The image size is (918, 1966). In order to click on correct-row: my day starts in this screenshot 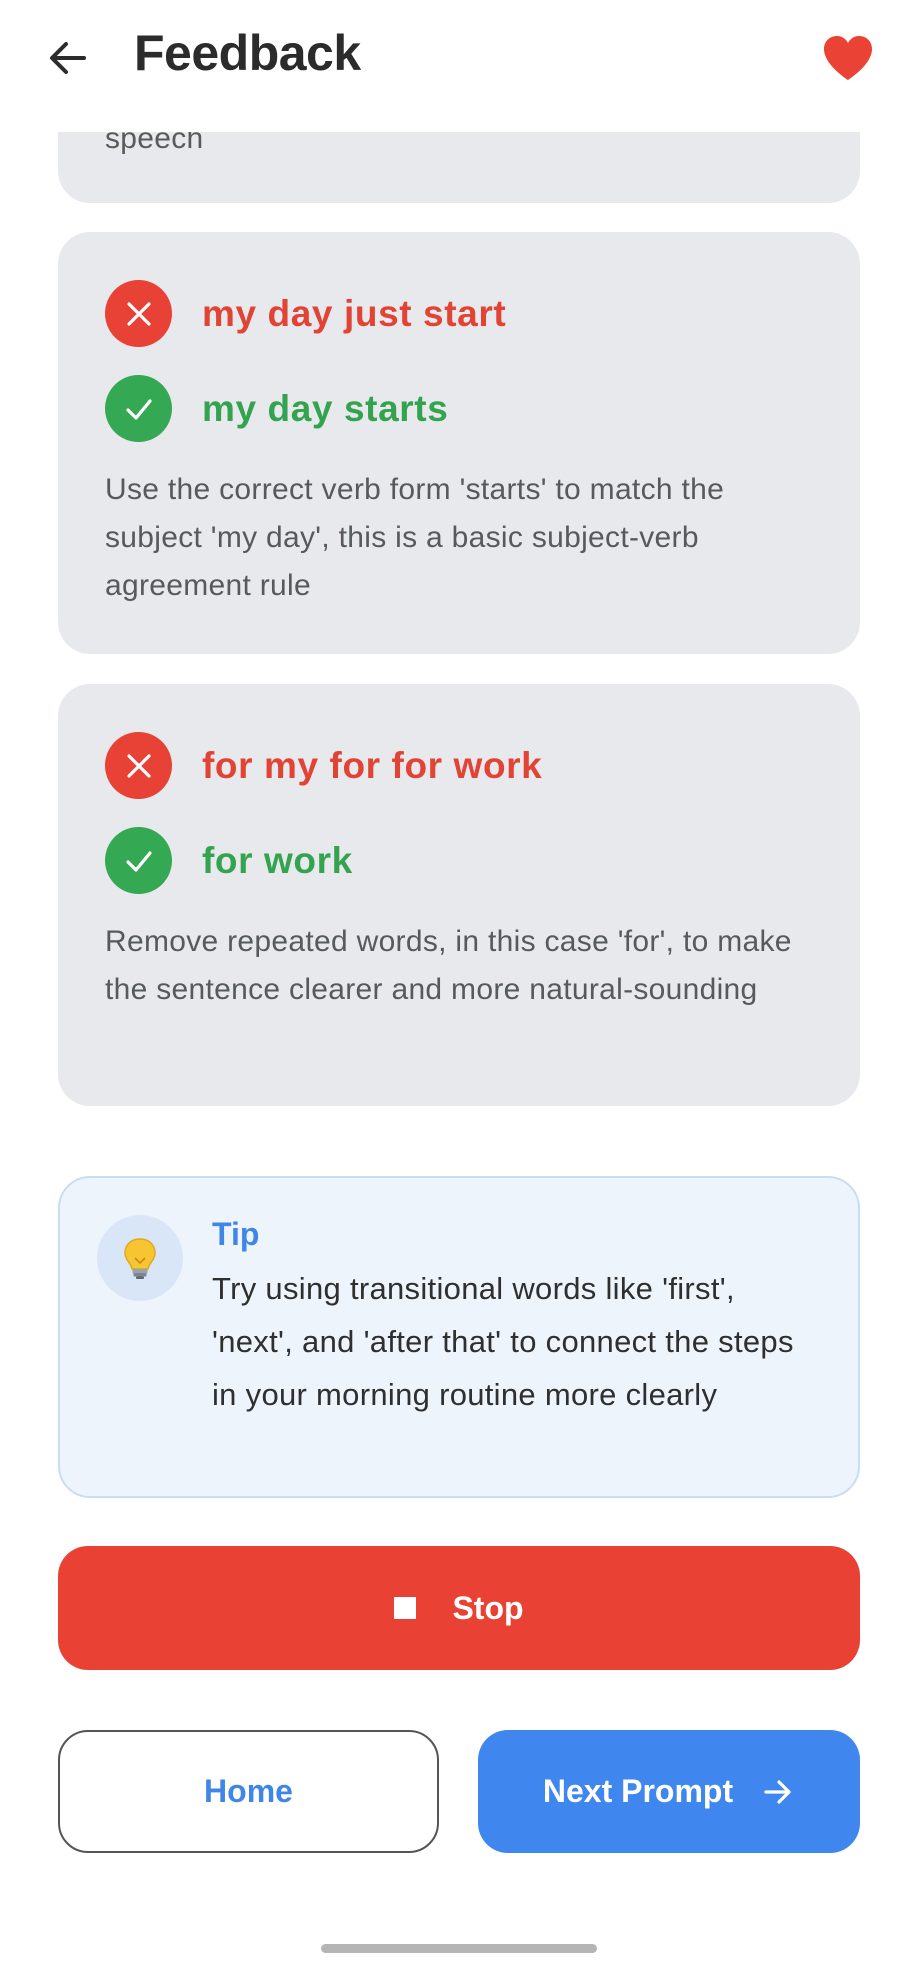, I will do `click(276, 408)`.